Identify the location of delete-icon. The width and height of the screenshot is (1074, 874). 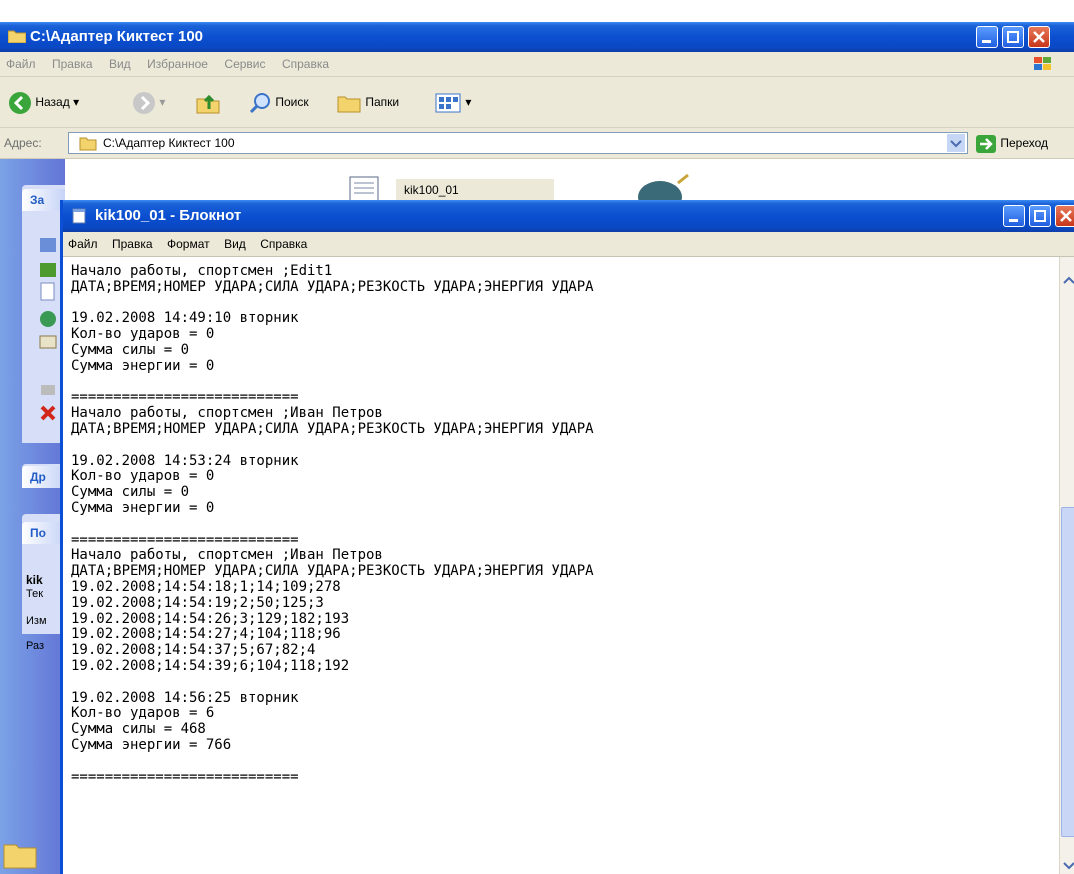
(48, 413).